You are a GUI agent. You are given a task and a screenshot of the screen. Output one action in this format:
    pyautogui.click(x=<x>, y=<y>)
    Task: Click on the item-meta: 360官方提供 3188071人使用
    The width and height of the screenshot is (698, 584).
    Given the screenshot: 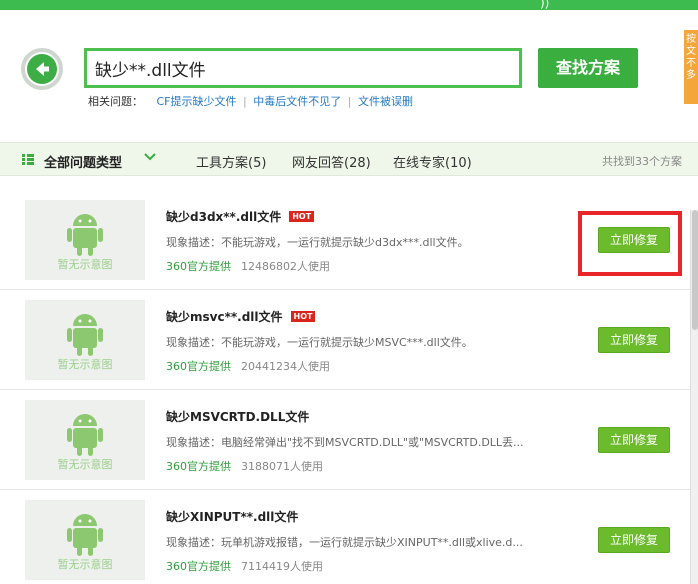 What is the action you would take?
    pyautogui.click(x=244, y=466)
    